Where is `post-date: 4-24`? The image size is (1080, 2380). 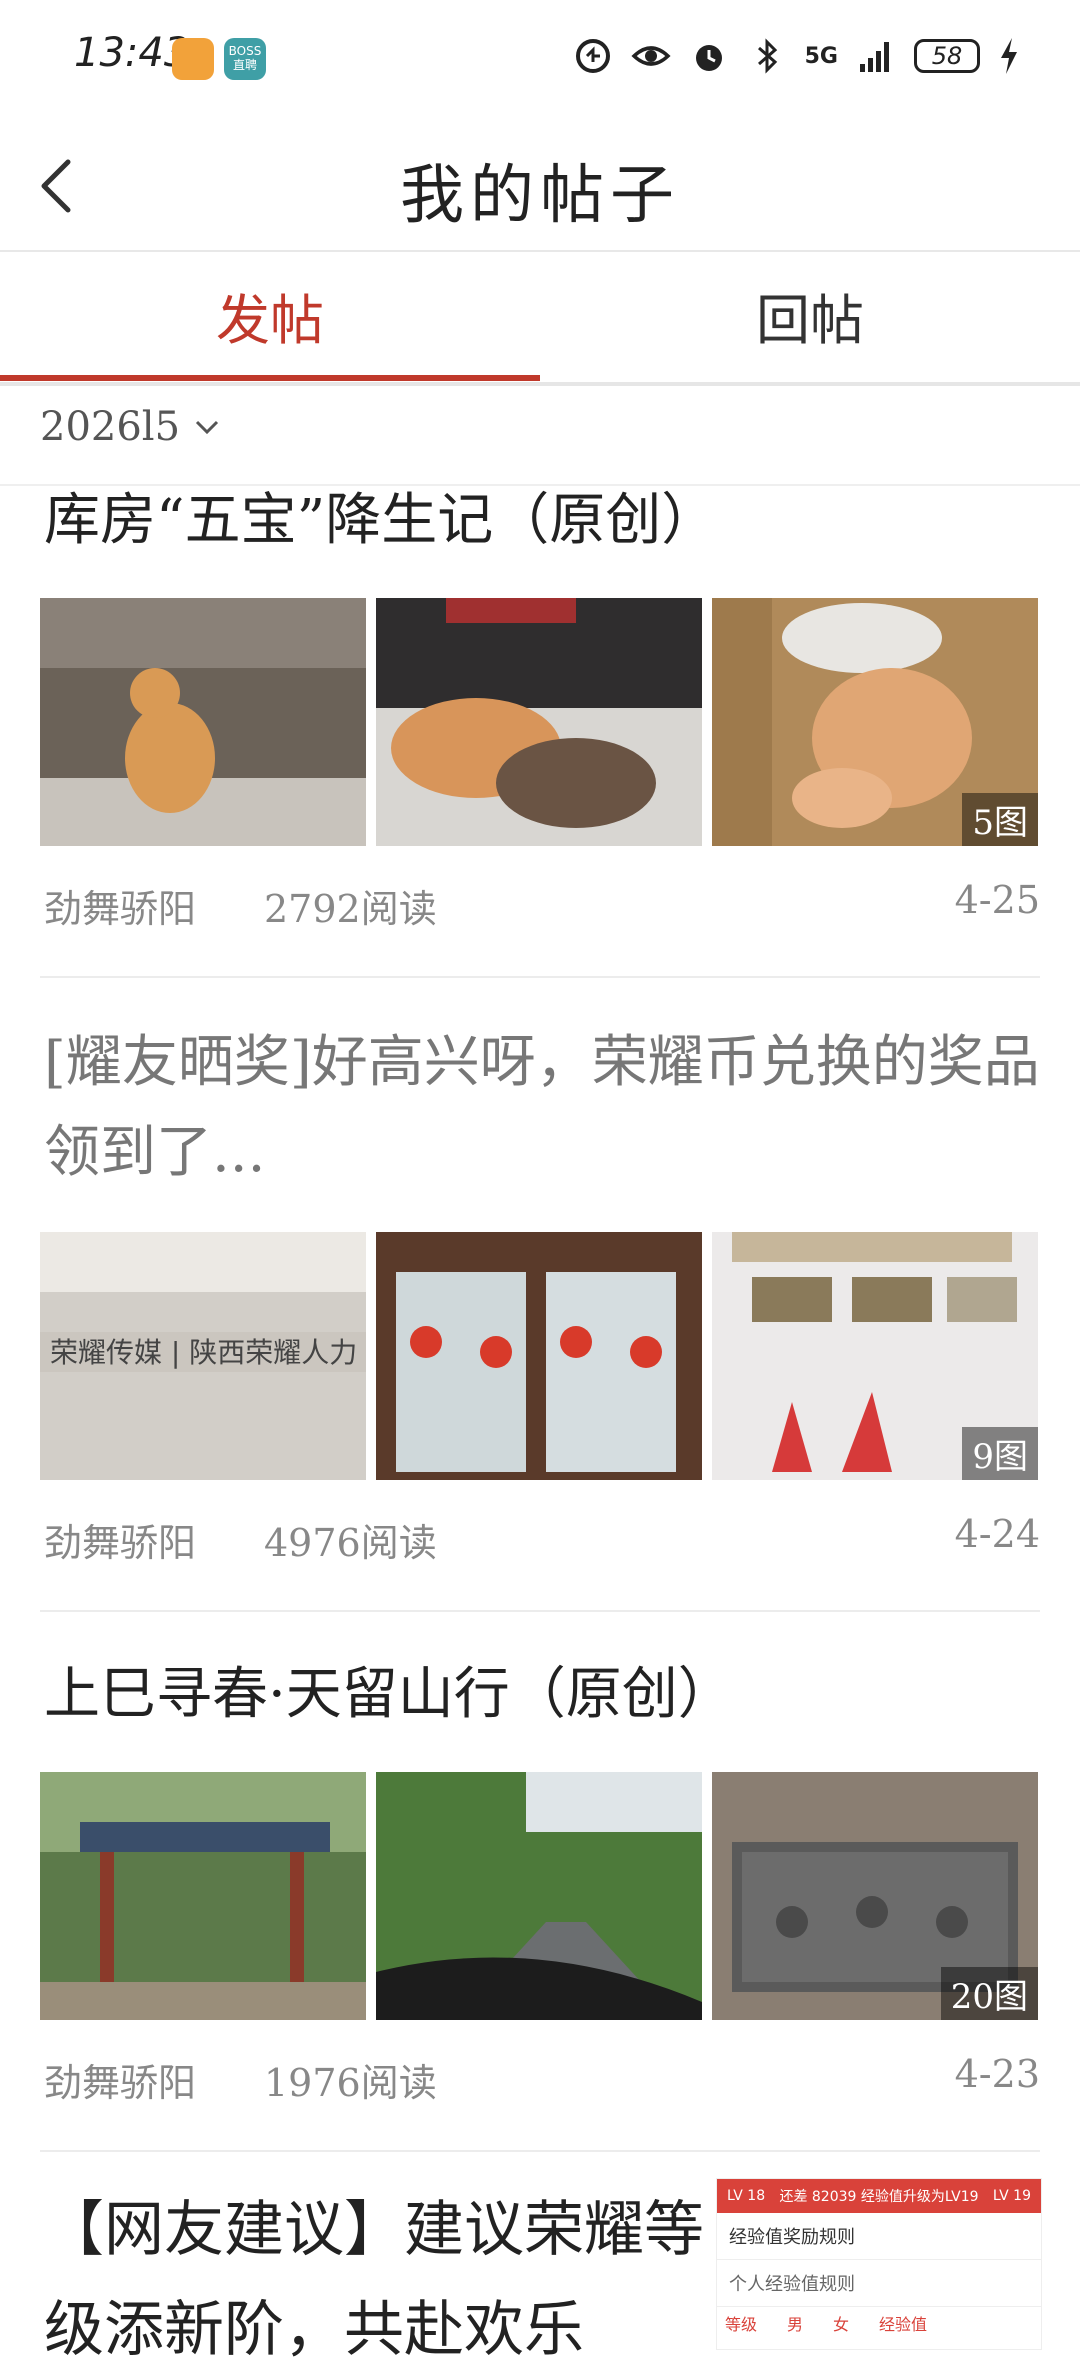 post-date: 4-24 is located at coordinates (997, 1534).